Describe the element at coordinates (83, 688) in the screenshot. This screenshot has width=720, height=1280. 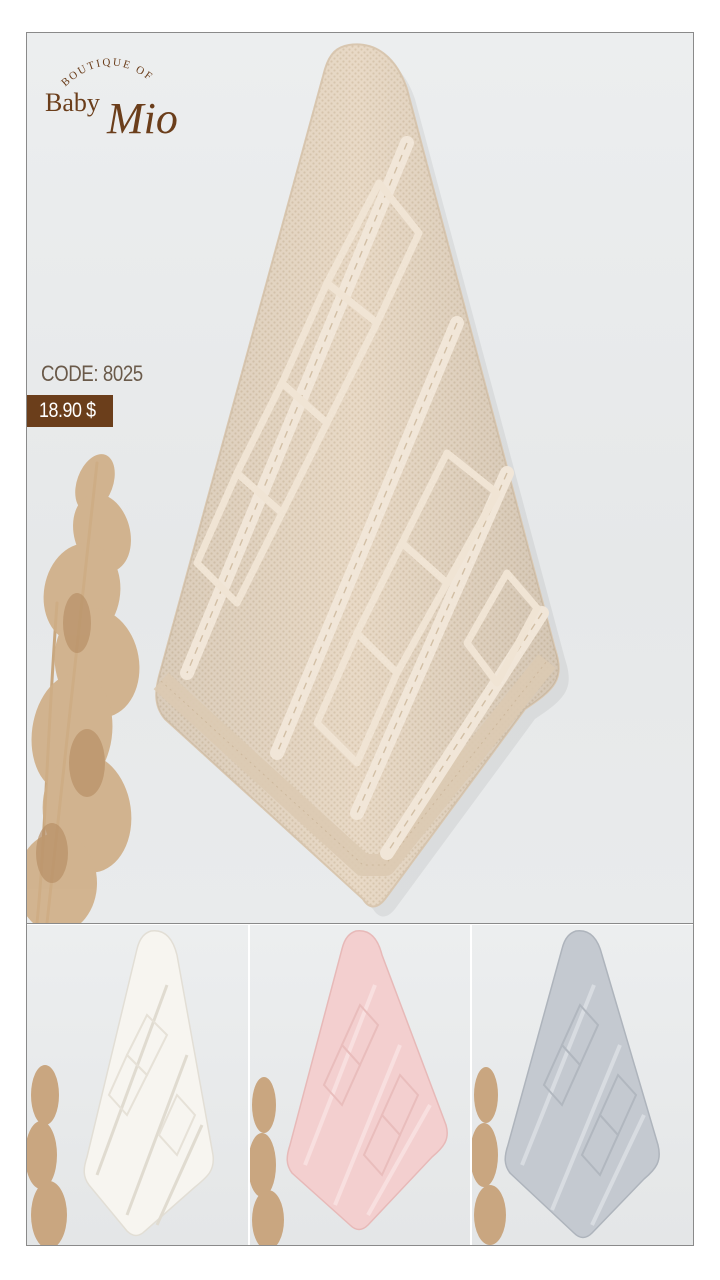
I see `pampas-grass-decoration` at that location.